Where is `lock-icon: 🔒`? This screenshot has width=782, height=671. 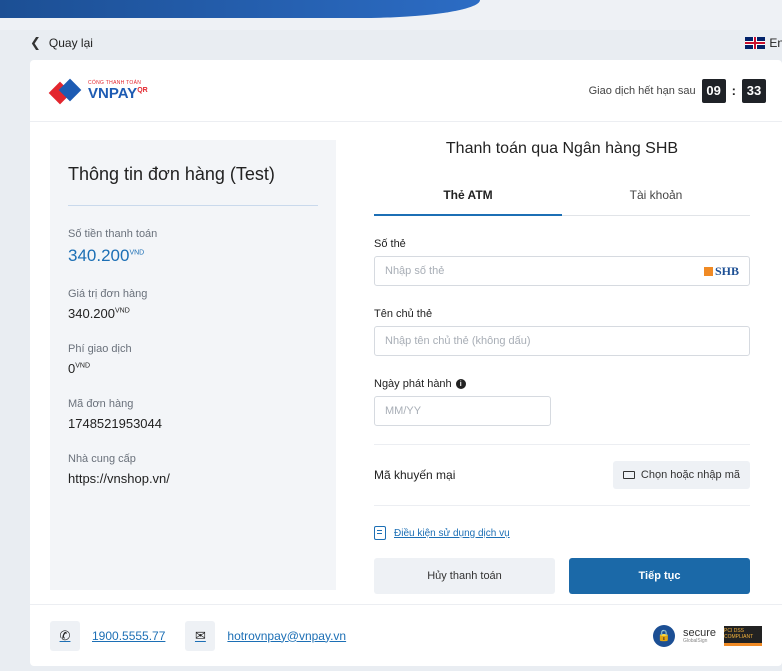 lock-icon: 🔒 is located at coordinates (663, 635).